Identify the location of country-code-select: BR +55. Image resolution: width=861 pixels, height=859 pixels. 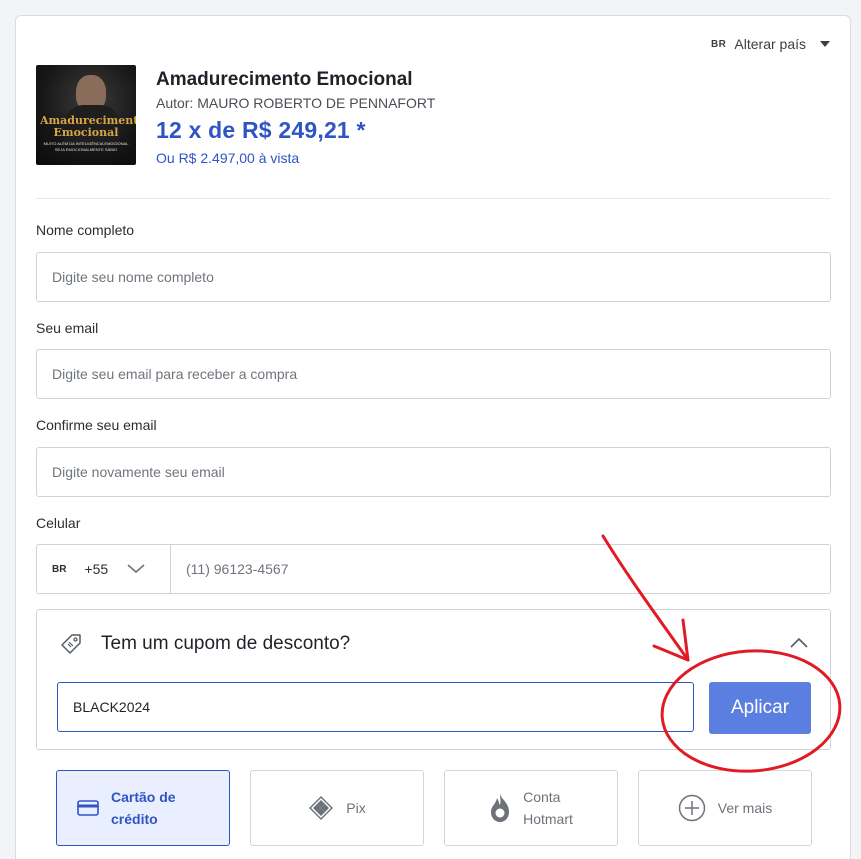
(104, 569).